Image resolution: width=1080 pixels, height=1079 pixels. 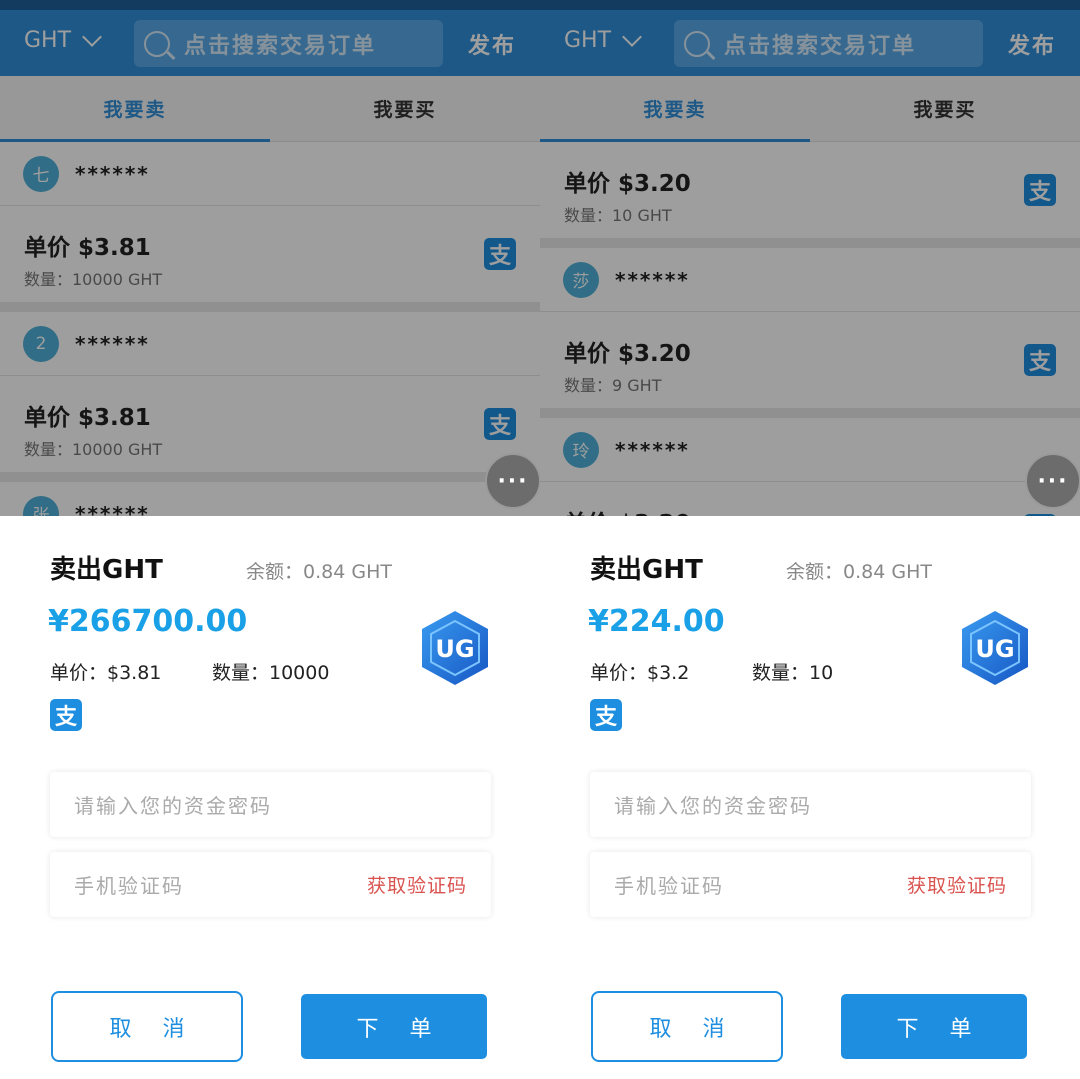 What do you see at coordinates (270, 499) in the screenshot?
I see `list-item-user: 张 ******` at bounding box center [270, 499].